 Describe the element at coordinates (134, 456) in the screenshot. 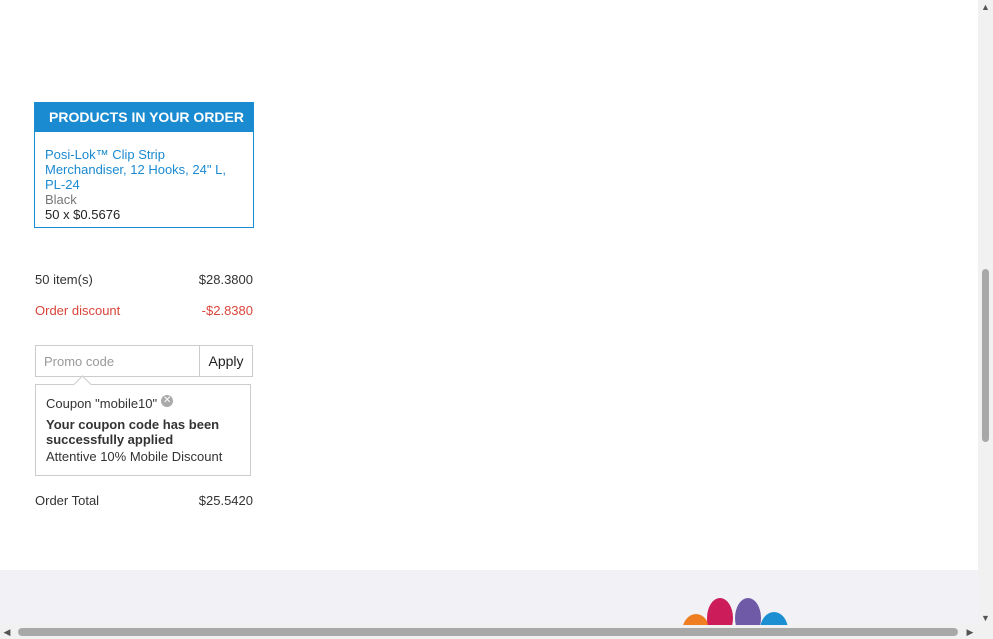

I see `coupon-description: Attentive 10% Mobile Discount` at that location.